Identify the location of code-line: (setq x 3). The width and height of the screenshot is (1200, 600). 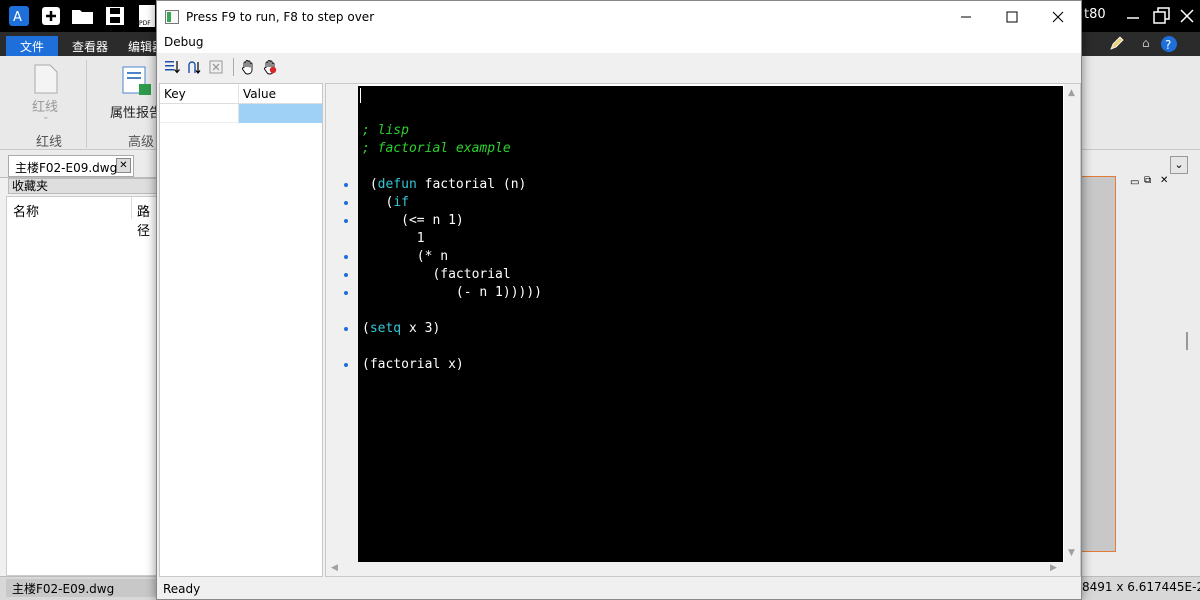
(401, 329).